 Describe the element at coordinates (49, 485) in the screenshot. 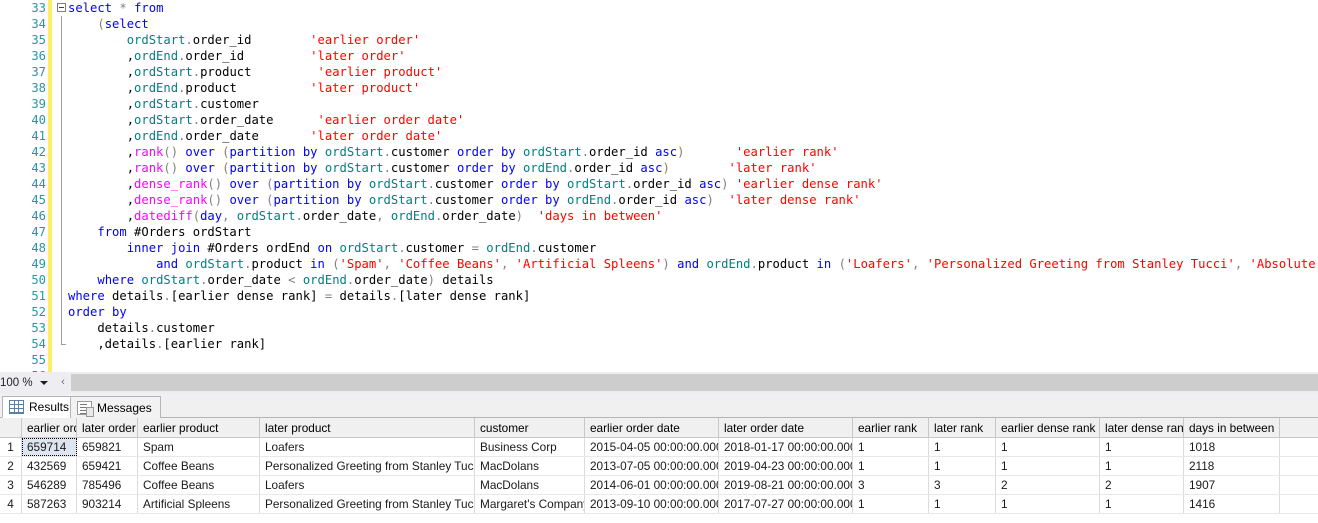

I see `grid-cell: 546289` at that location.